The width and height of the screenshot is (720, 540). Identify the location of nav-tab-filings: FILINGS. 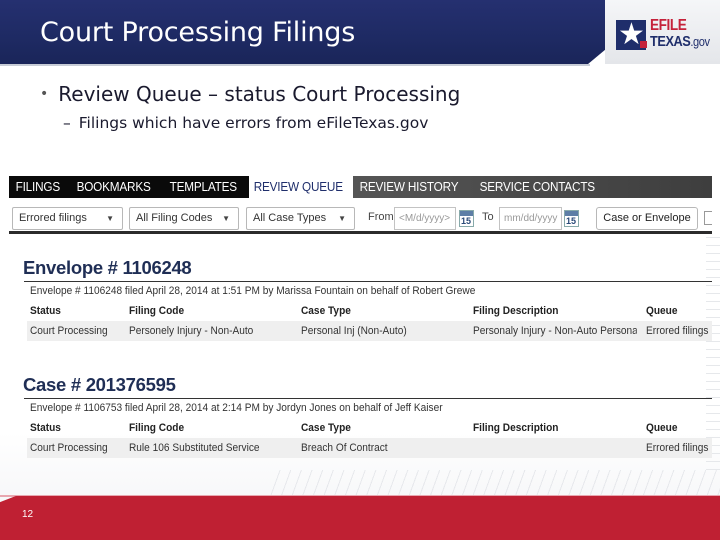
(38, 187).